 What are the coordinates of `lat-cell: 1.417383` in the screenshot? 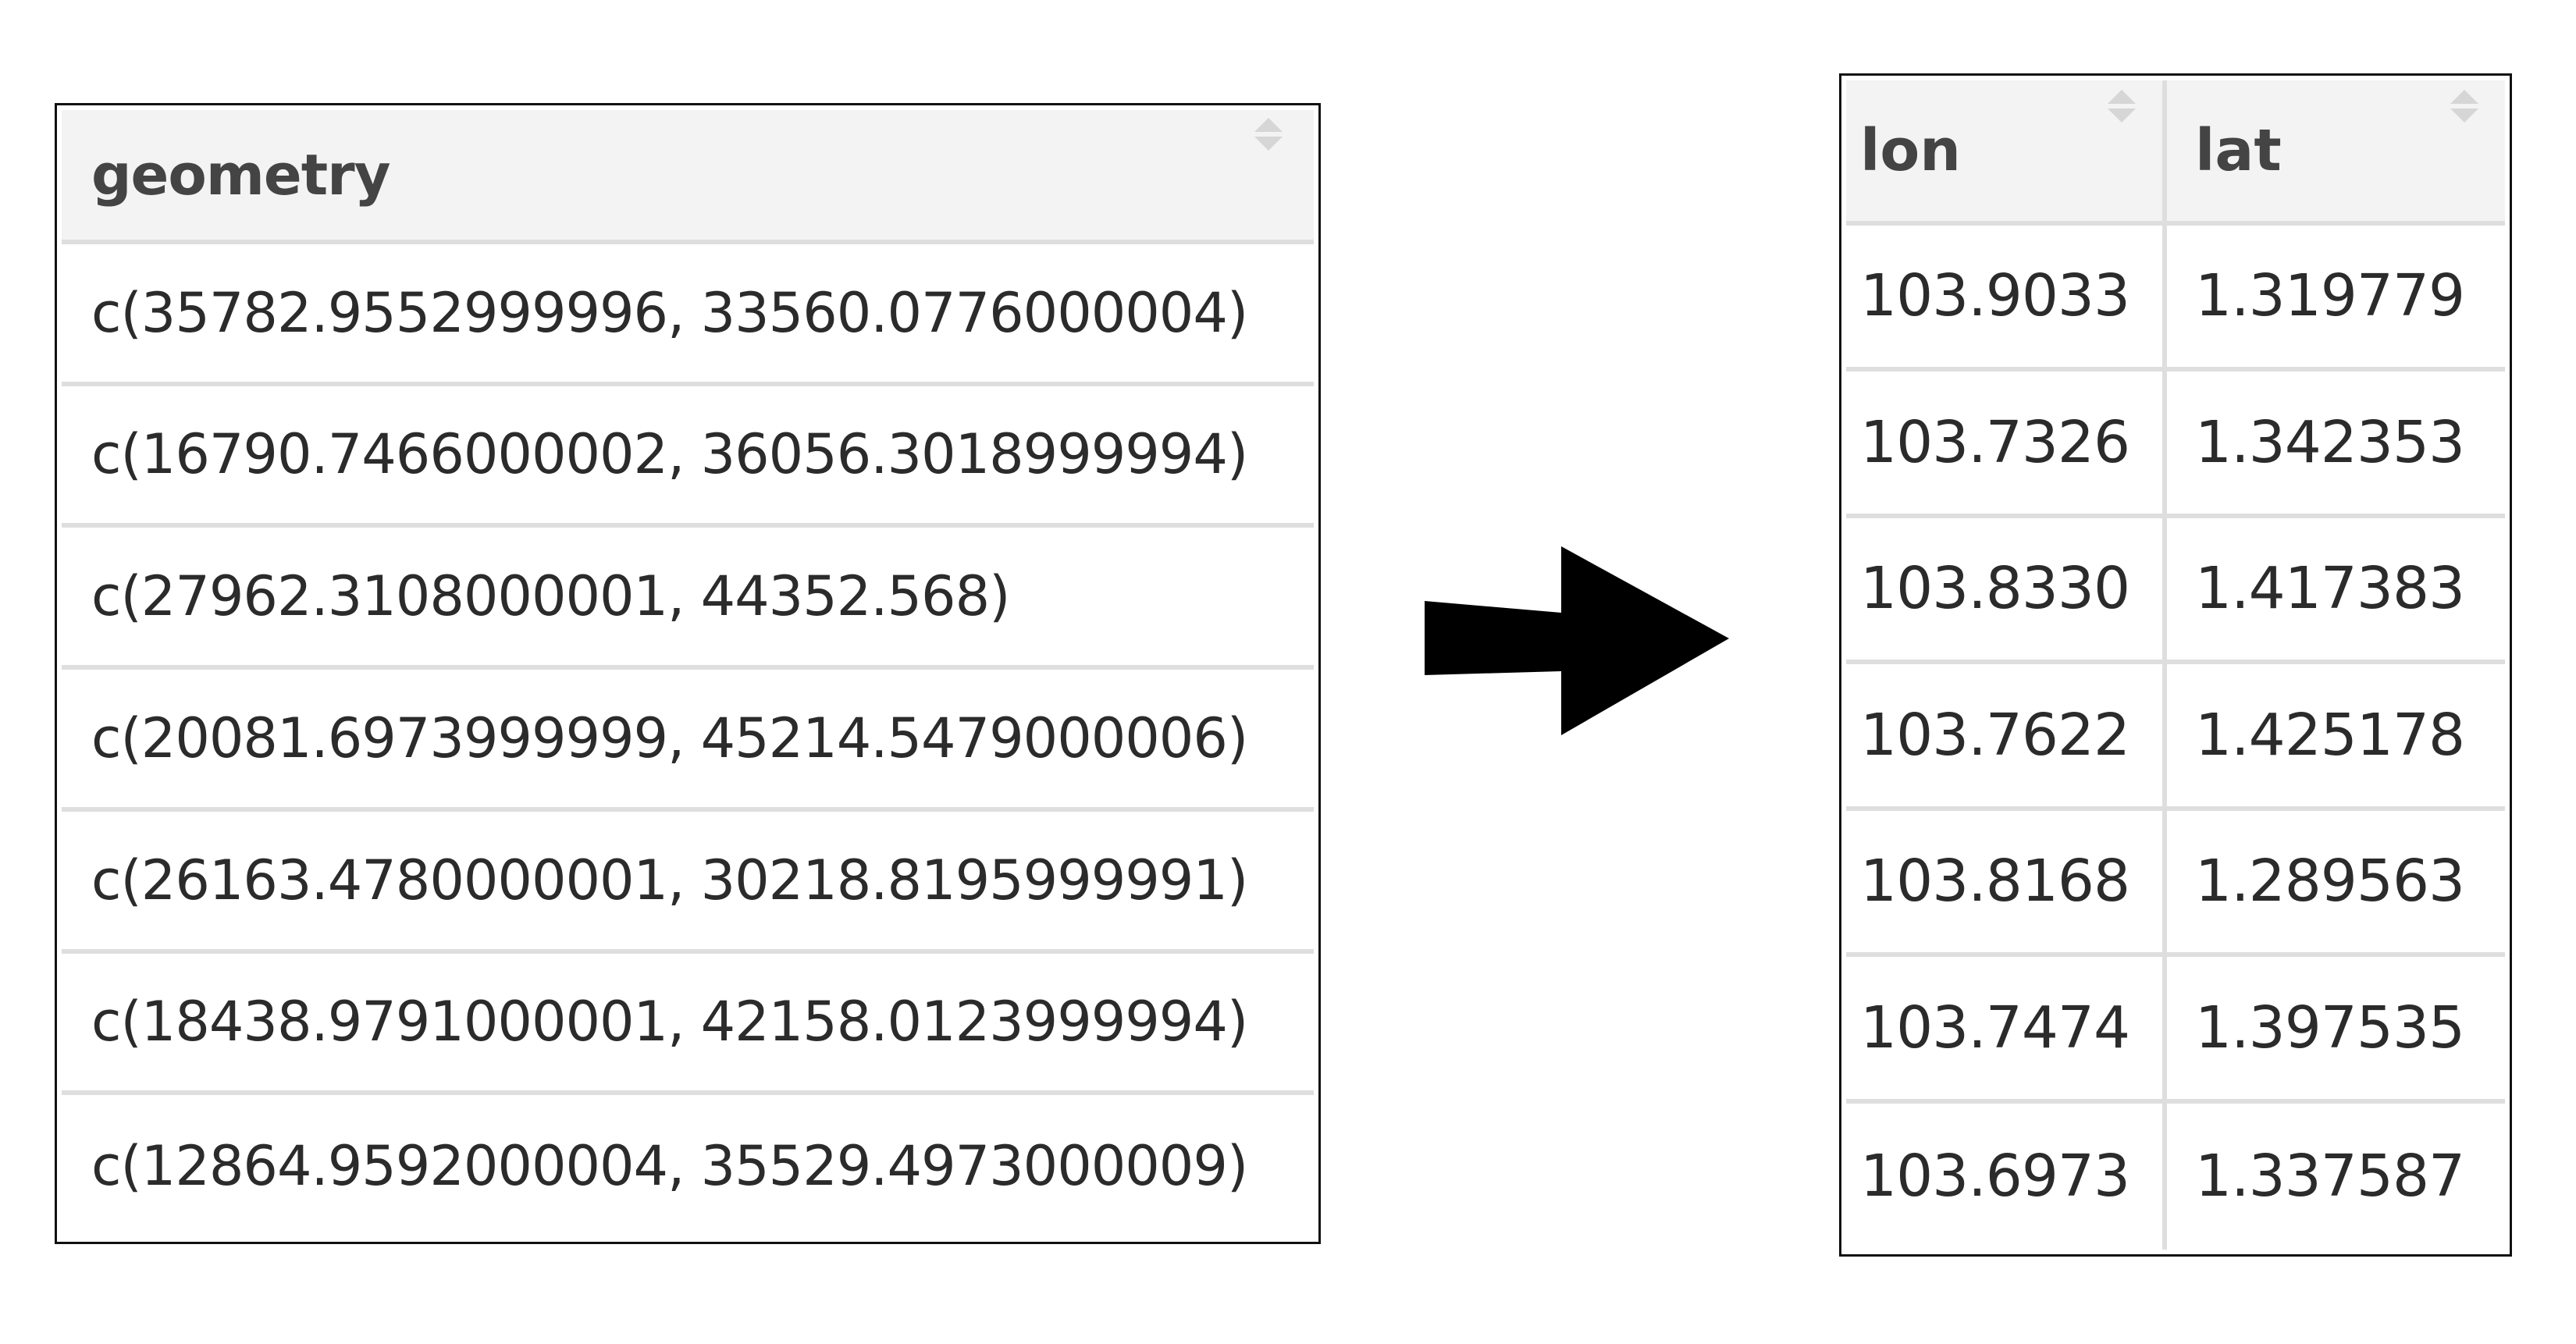 It's located at (2330, 589).